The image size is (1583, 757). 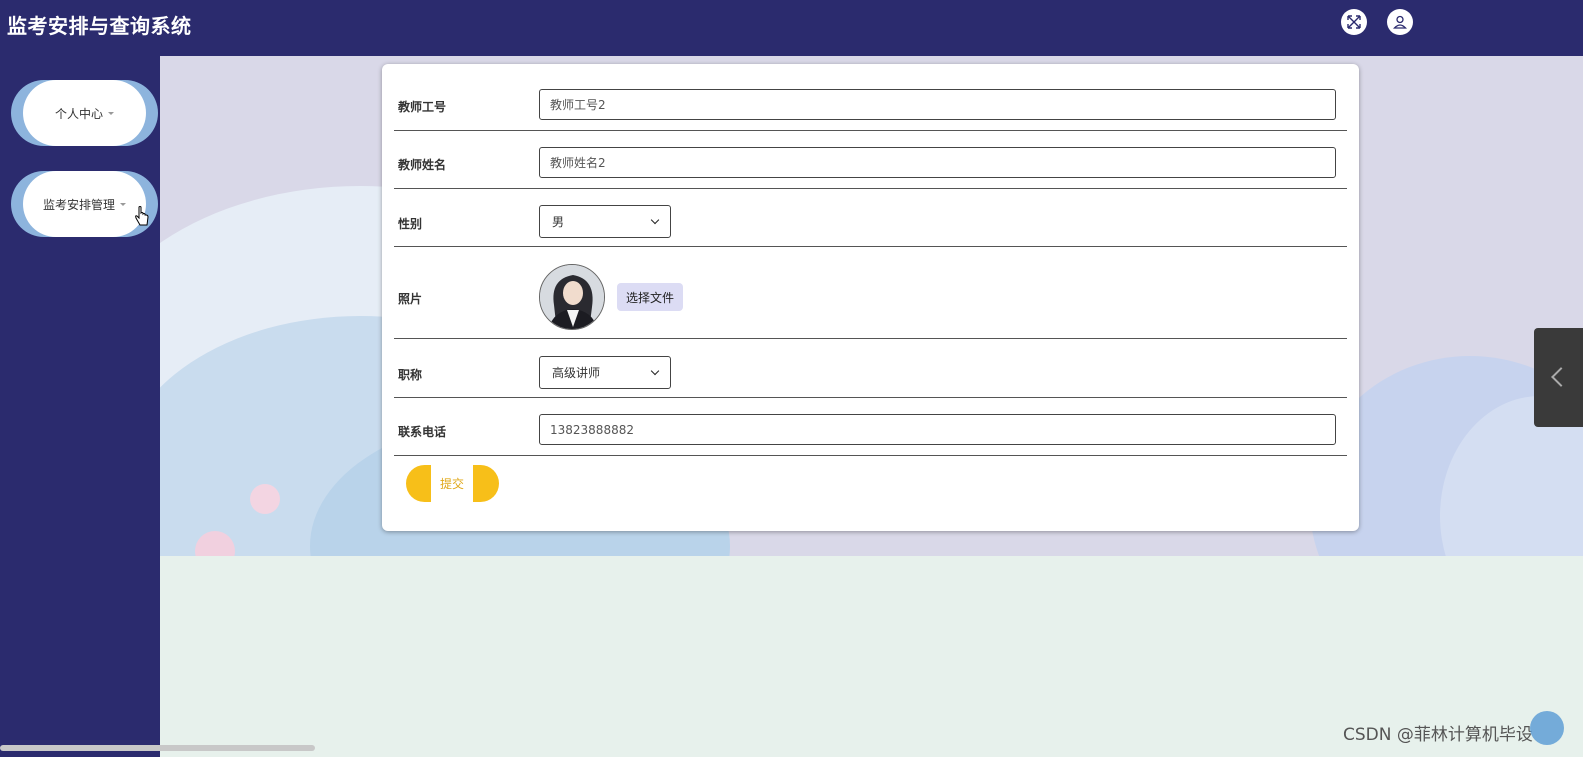 What do you see at coordinates (157, 748) in the screenshot?
I see `horizontal-scrollbar` at bounding box center [157, 748].